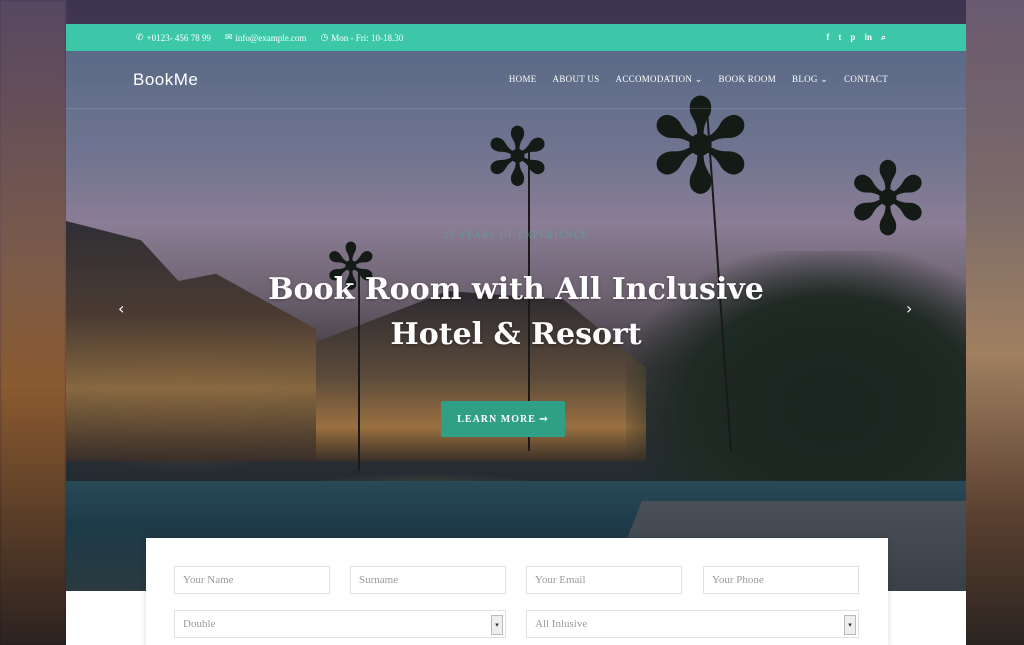 The width and height of the screenshot is (1024, 645). What do you see at coordinates (561, 624) in the screenshot?
I see `package-value: All Inlusive` at bounding box center [561, 624].